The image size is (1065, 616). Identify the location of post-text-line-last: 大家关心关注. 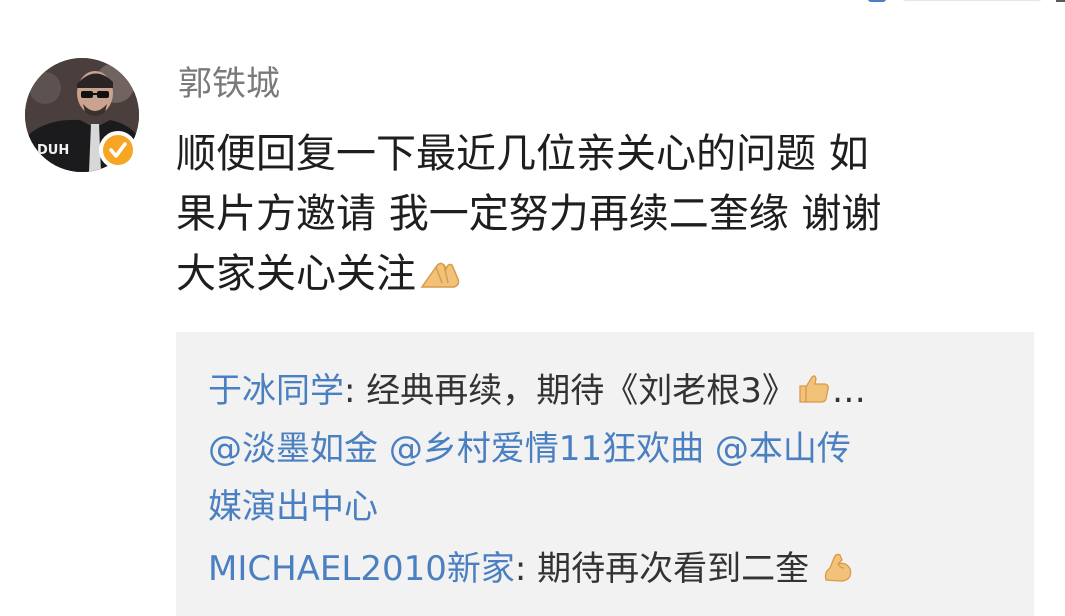
(601, 274).